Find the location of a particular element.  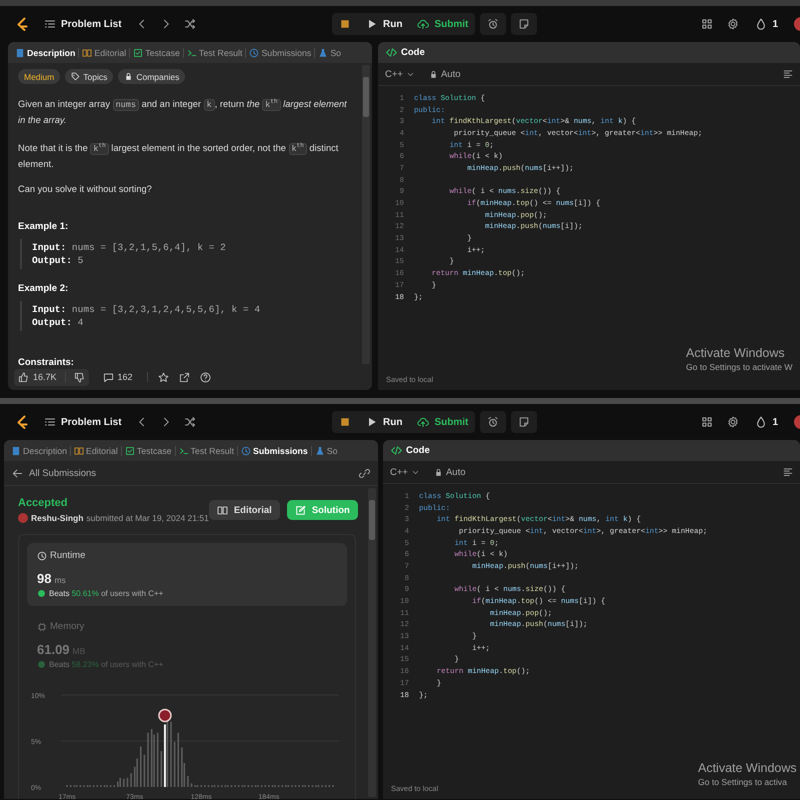

checkbox-icon is located at coordinates (129, 451).